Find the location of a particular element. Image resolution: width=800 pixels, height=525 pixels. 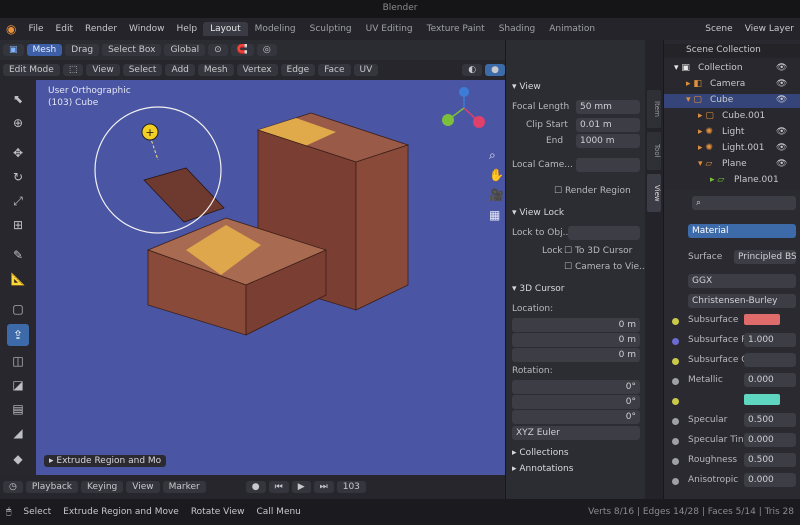

loop-cut-tool-icon: ▤ is located at coordinates (18, 409).